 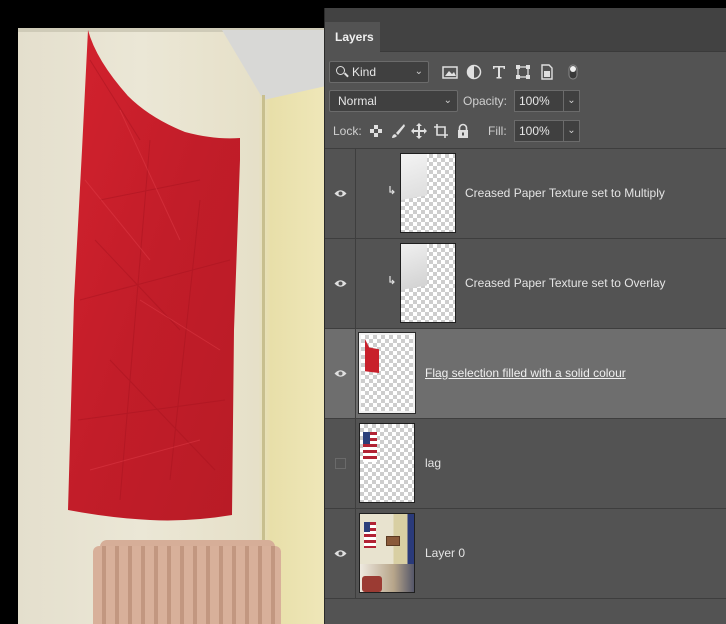 I want to click on layer-name: Creased Paper Texture set to Multiply, so click(x=565, y=193).